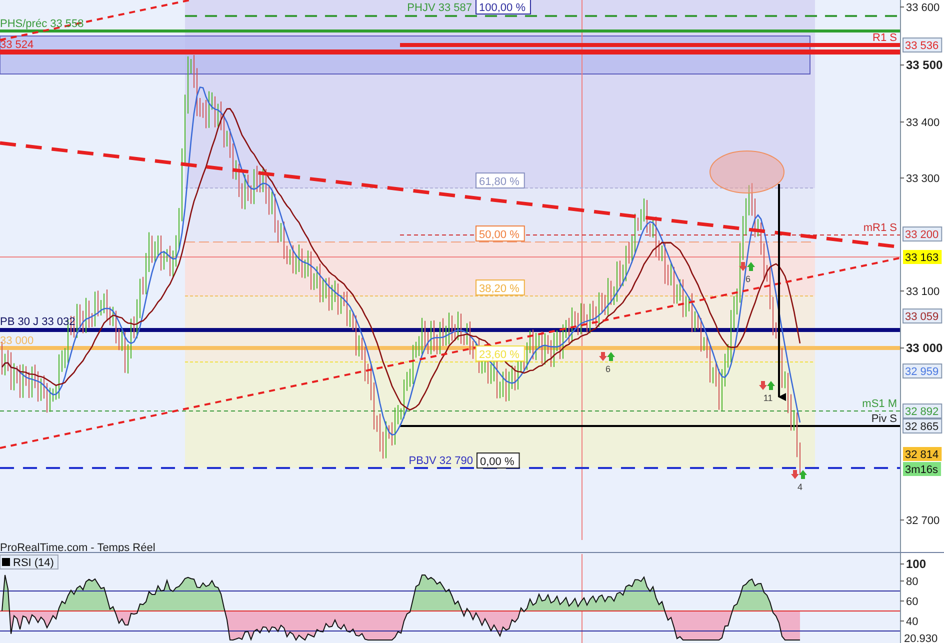 The image size is (944, 643). What do you see at coordinates (884, 419) in the screenshot?
I see `level-label: Piv S` at bounding box center [884, 419].